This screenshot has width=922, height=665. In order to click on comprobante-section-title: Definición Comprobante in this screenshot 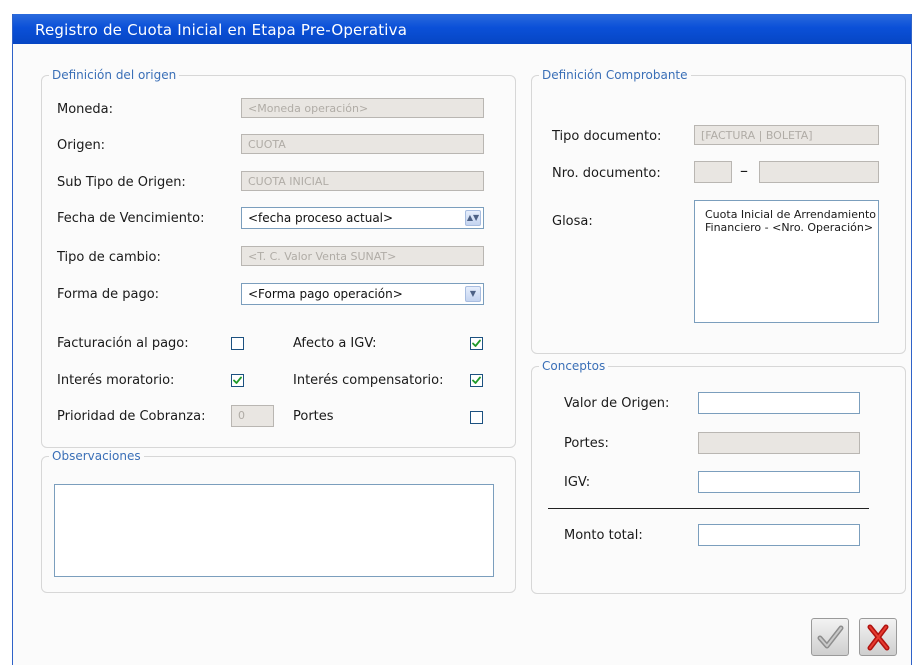, I will do `click(615, 75)`.